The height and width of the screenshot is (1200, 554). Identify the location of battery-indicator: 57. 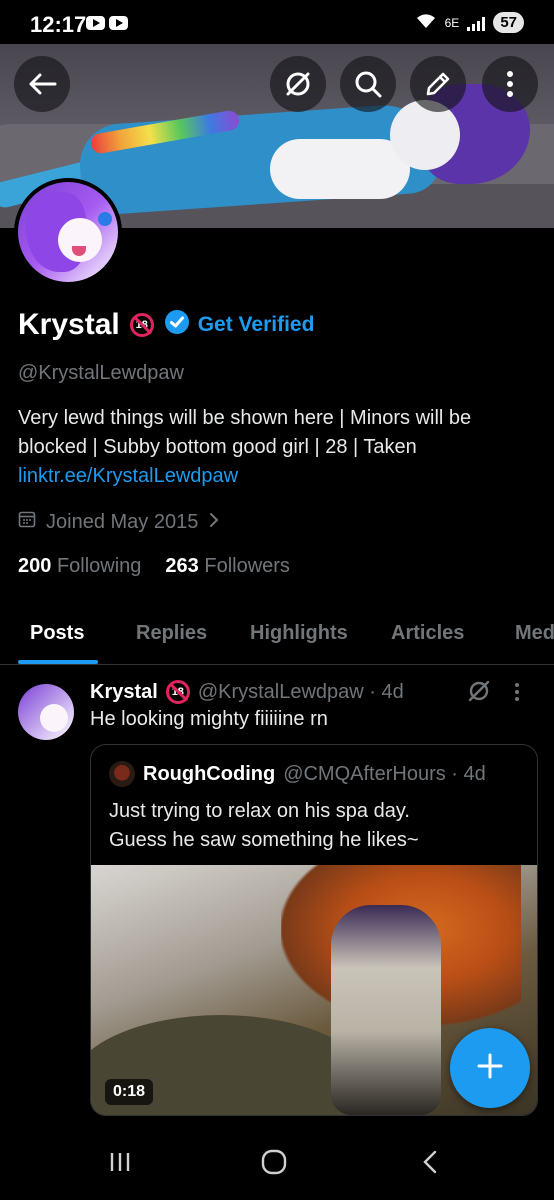
(508, 22).